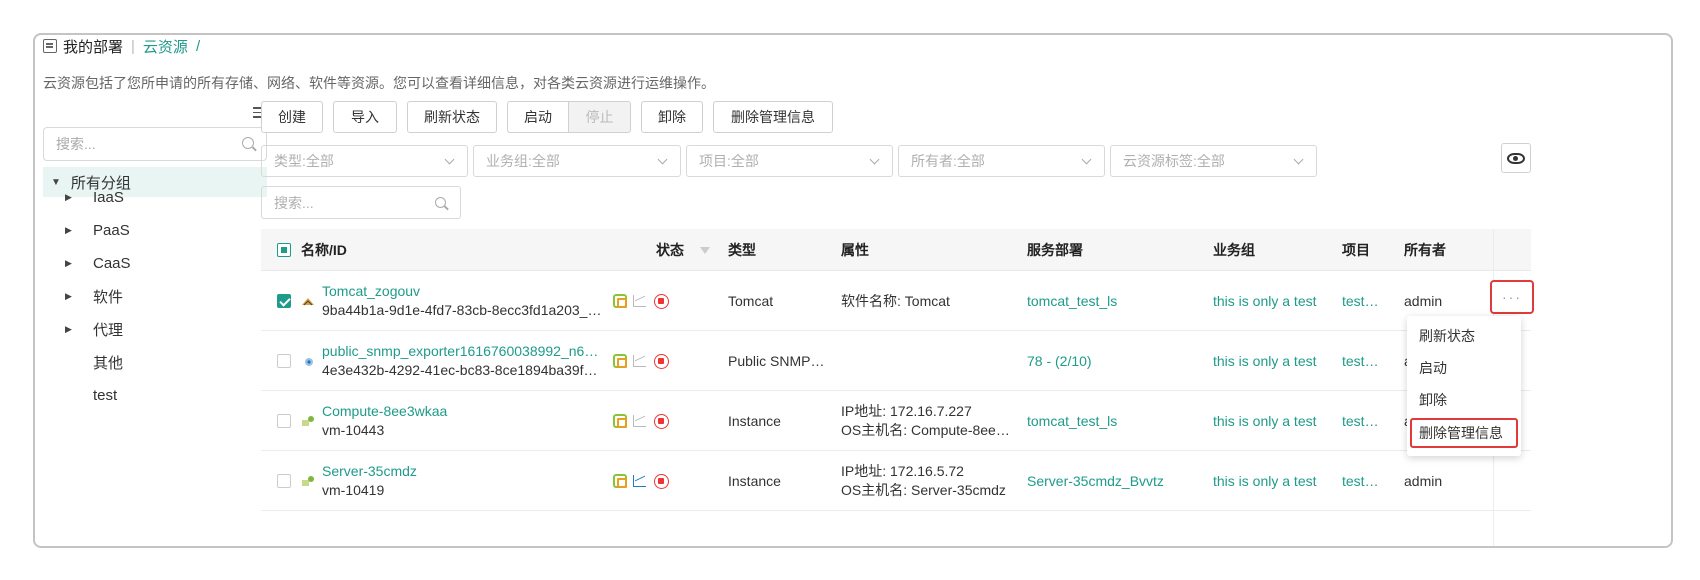  I want to click on header-deployment: 服务部署, so click(1055, 250).